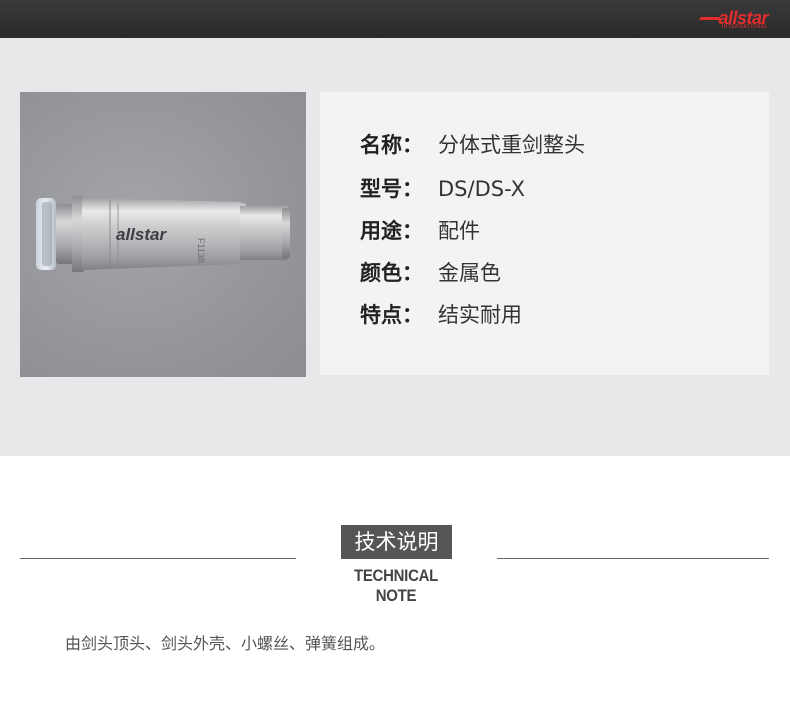 Image resolution: width=790 pixels, height=724 pixels. What do you see at coordinates (65, 234) in the screenshot?
I see `tip-collar` at bounding box center [65, 234].